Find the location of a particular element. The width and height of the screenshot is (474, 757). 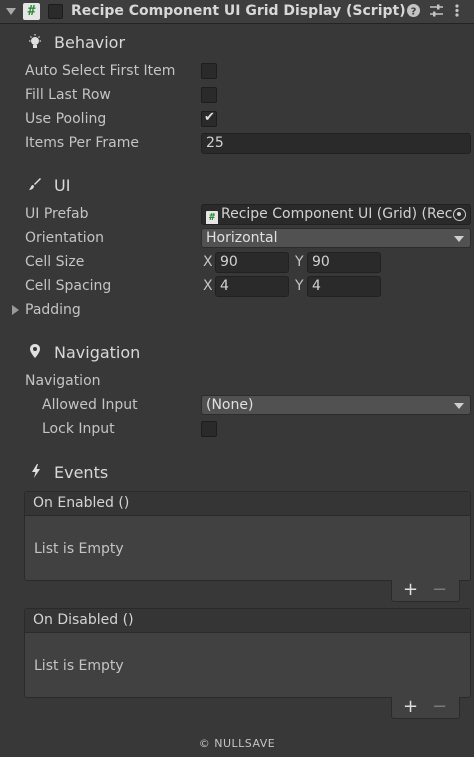

navigation-group-label: Navigation is located at coordinates (63, 381).